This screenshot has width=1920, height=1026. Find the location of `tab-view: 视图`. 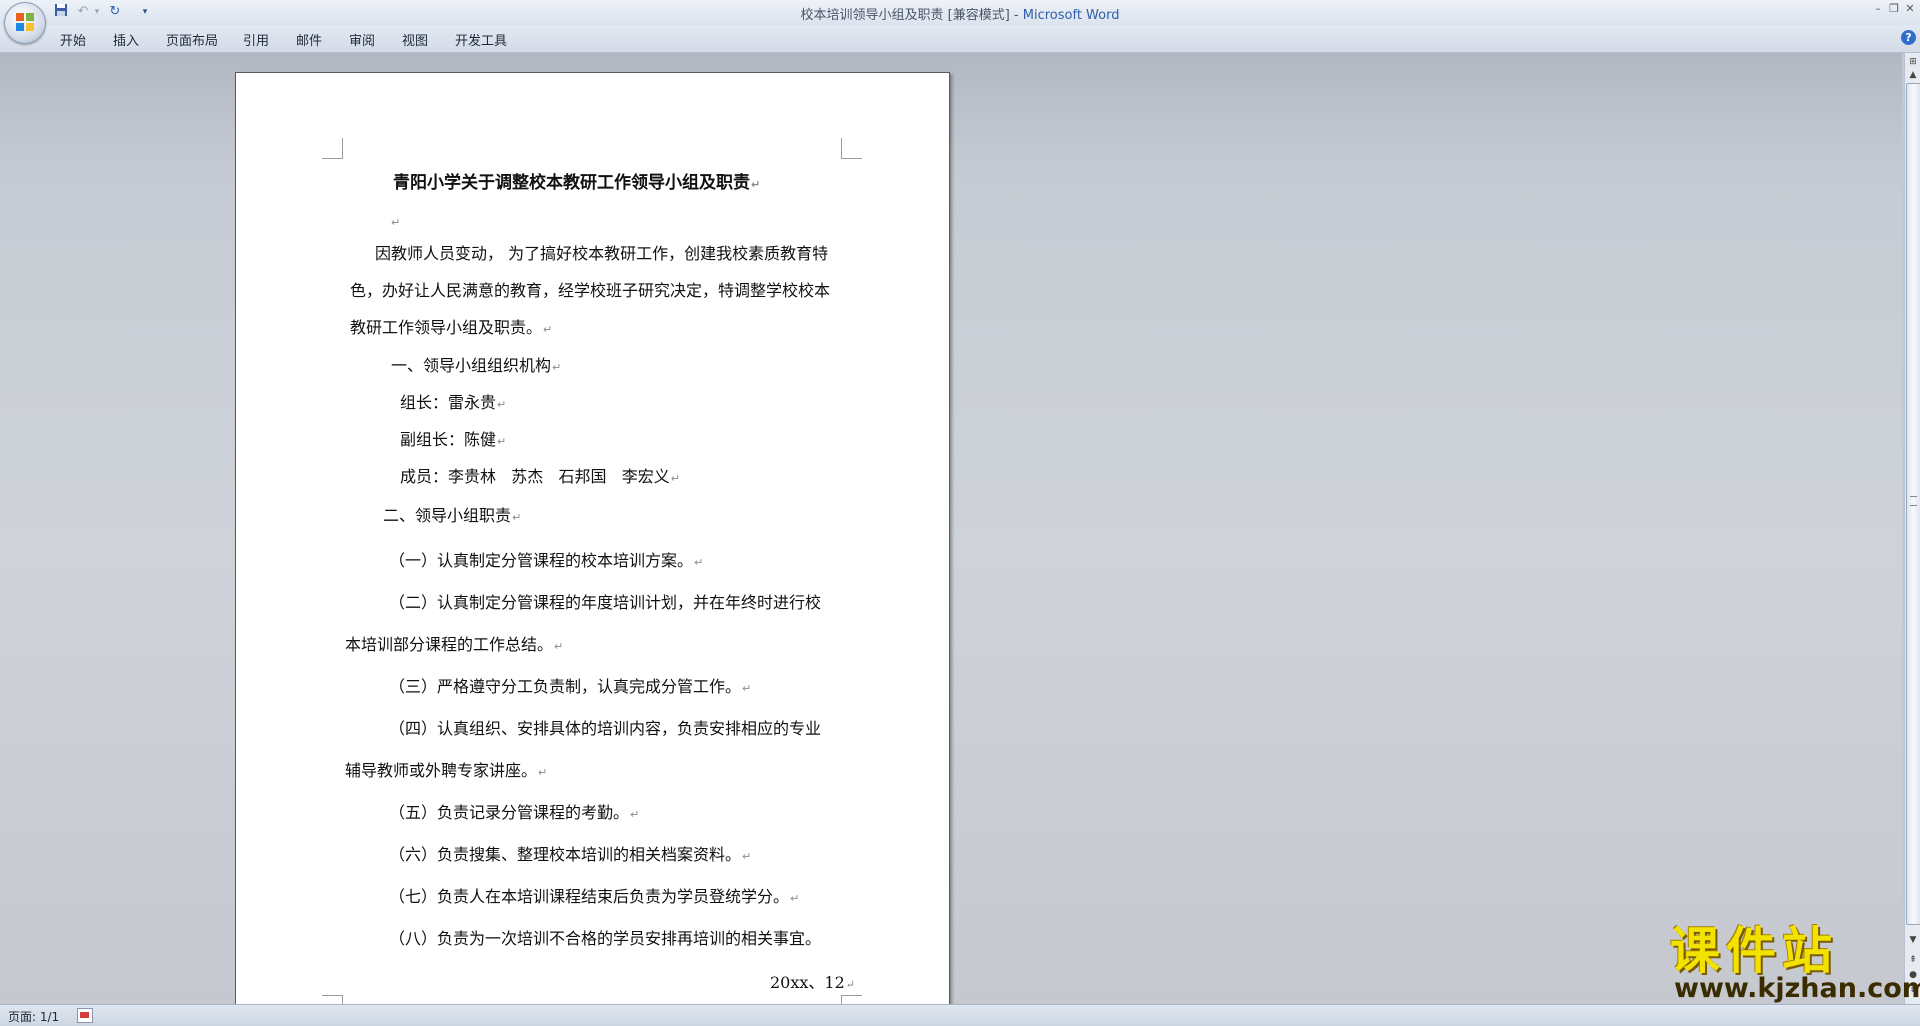

tab-view: 视图 is located at coordinates (415, 39).